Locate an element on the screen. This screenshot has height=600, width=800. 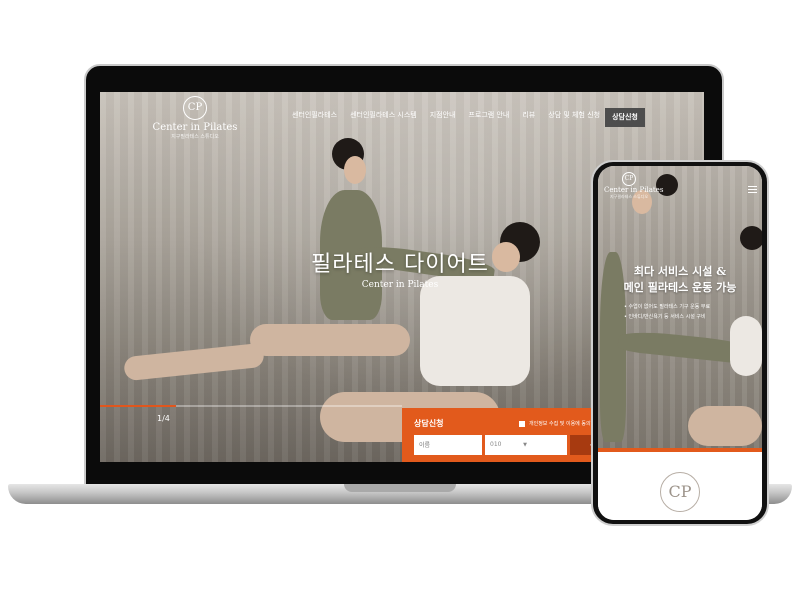
mobile-hero-title-line-2: 메인 필라테스 운동 가능 is located at coordinates (680, 287).